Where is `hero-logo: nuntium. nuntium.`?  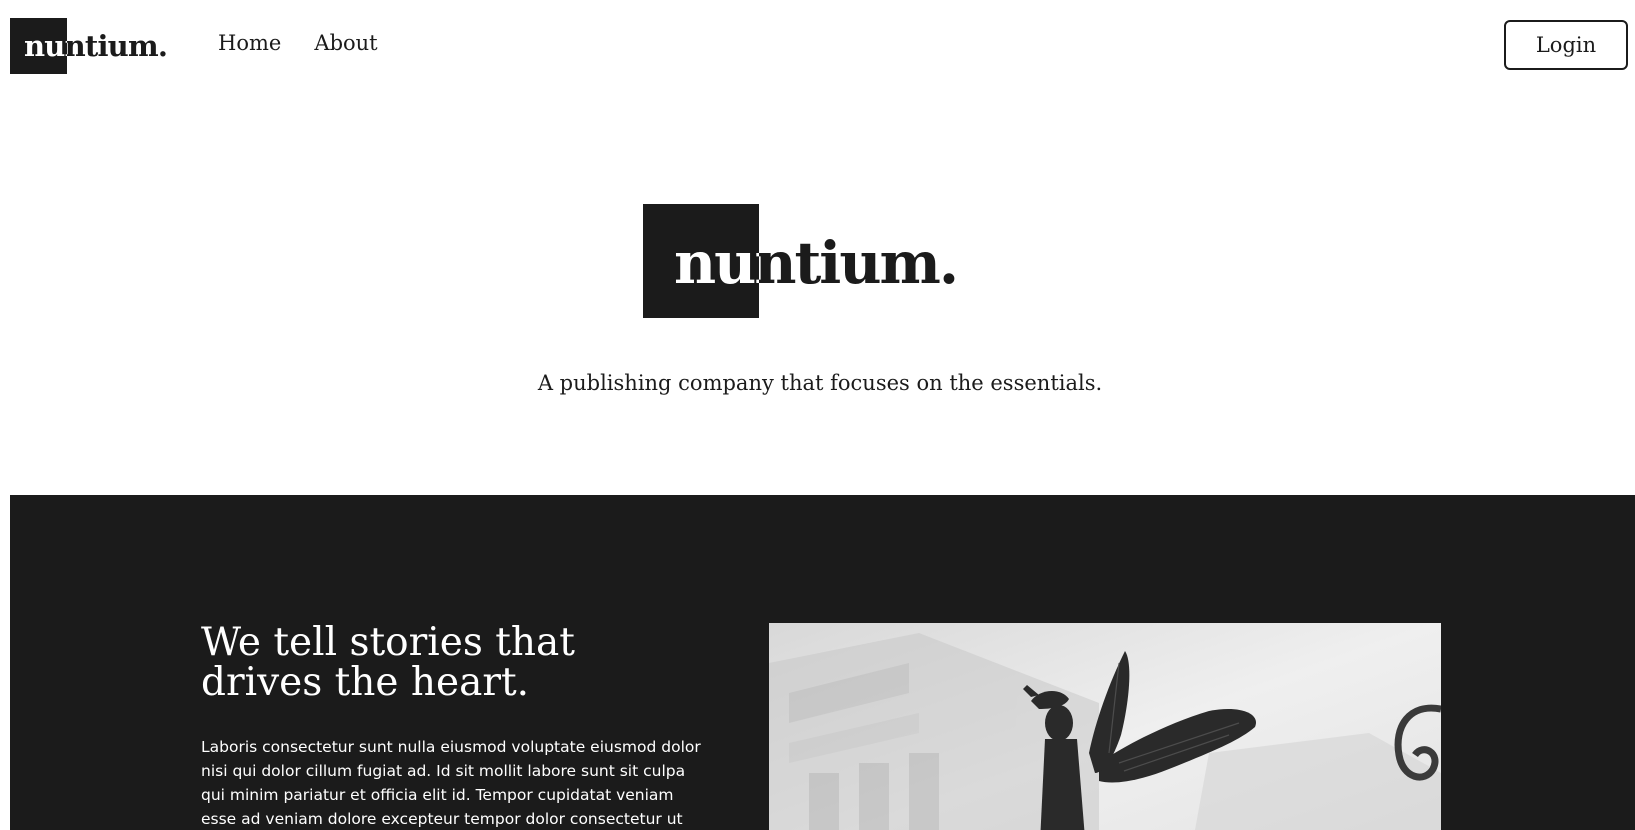 hero-logo: nuntium. nuntium. is located at coordinates (813, 261).